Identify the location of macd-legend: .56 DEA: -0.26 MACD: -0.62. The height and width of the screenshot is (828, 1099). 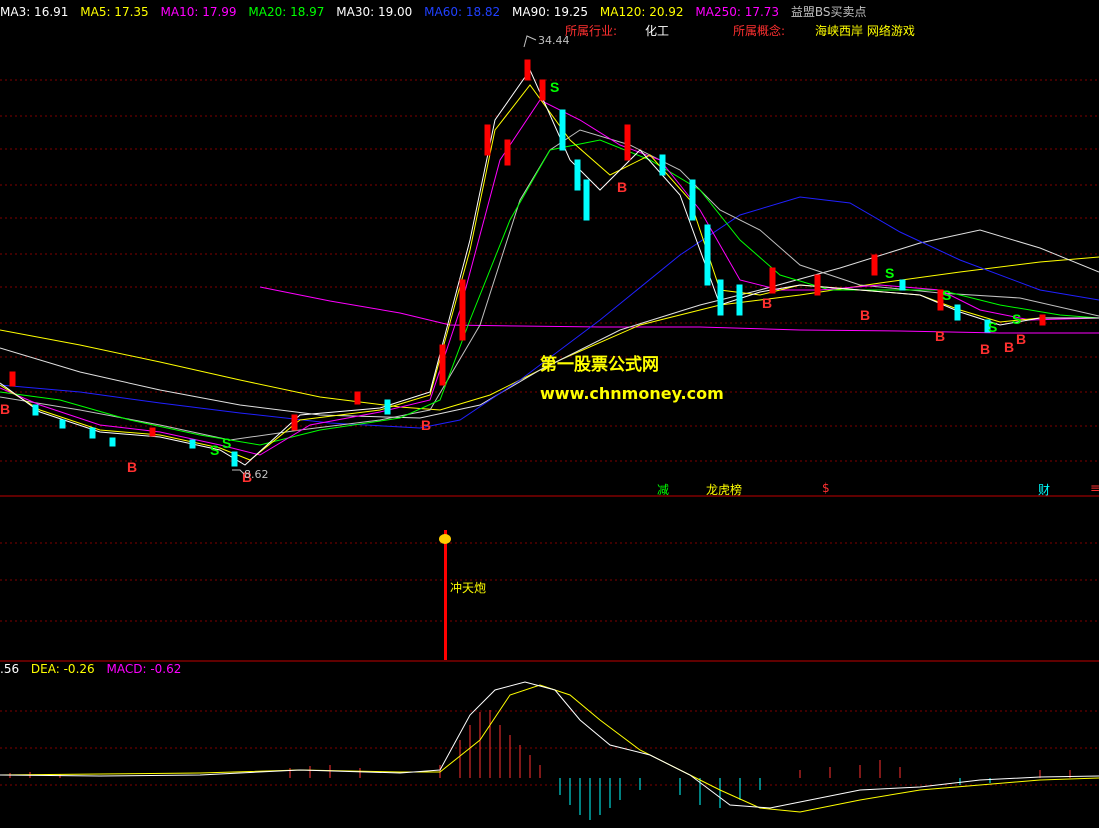
(94, 669).